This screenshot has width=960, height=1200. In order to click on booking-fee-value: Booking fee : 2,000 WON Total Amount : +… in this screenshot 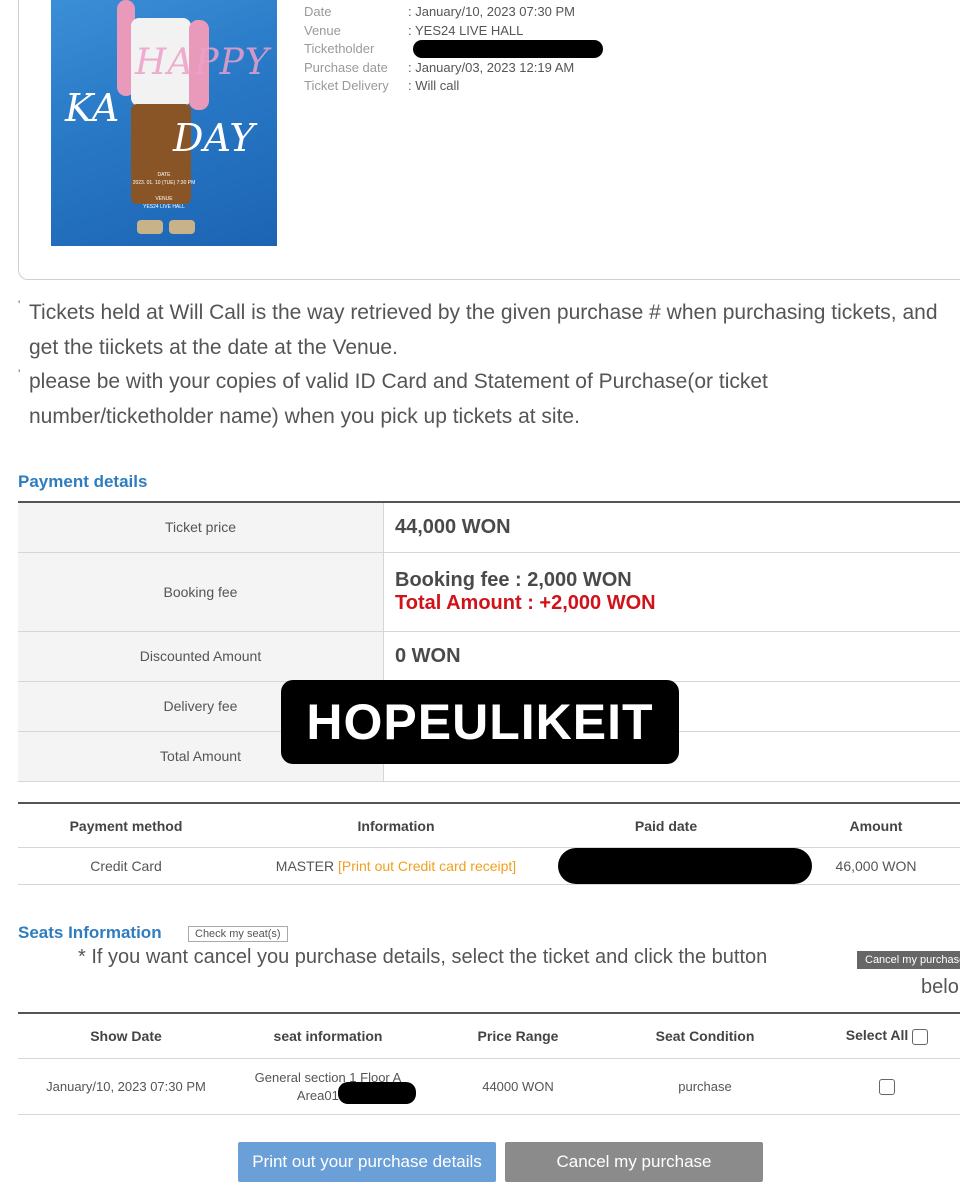, I will do `click(671, 592)`.